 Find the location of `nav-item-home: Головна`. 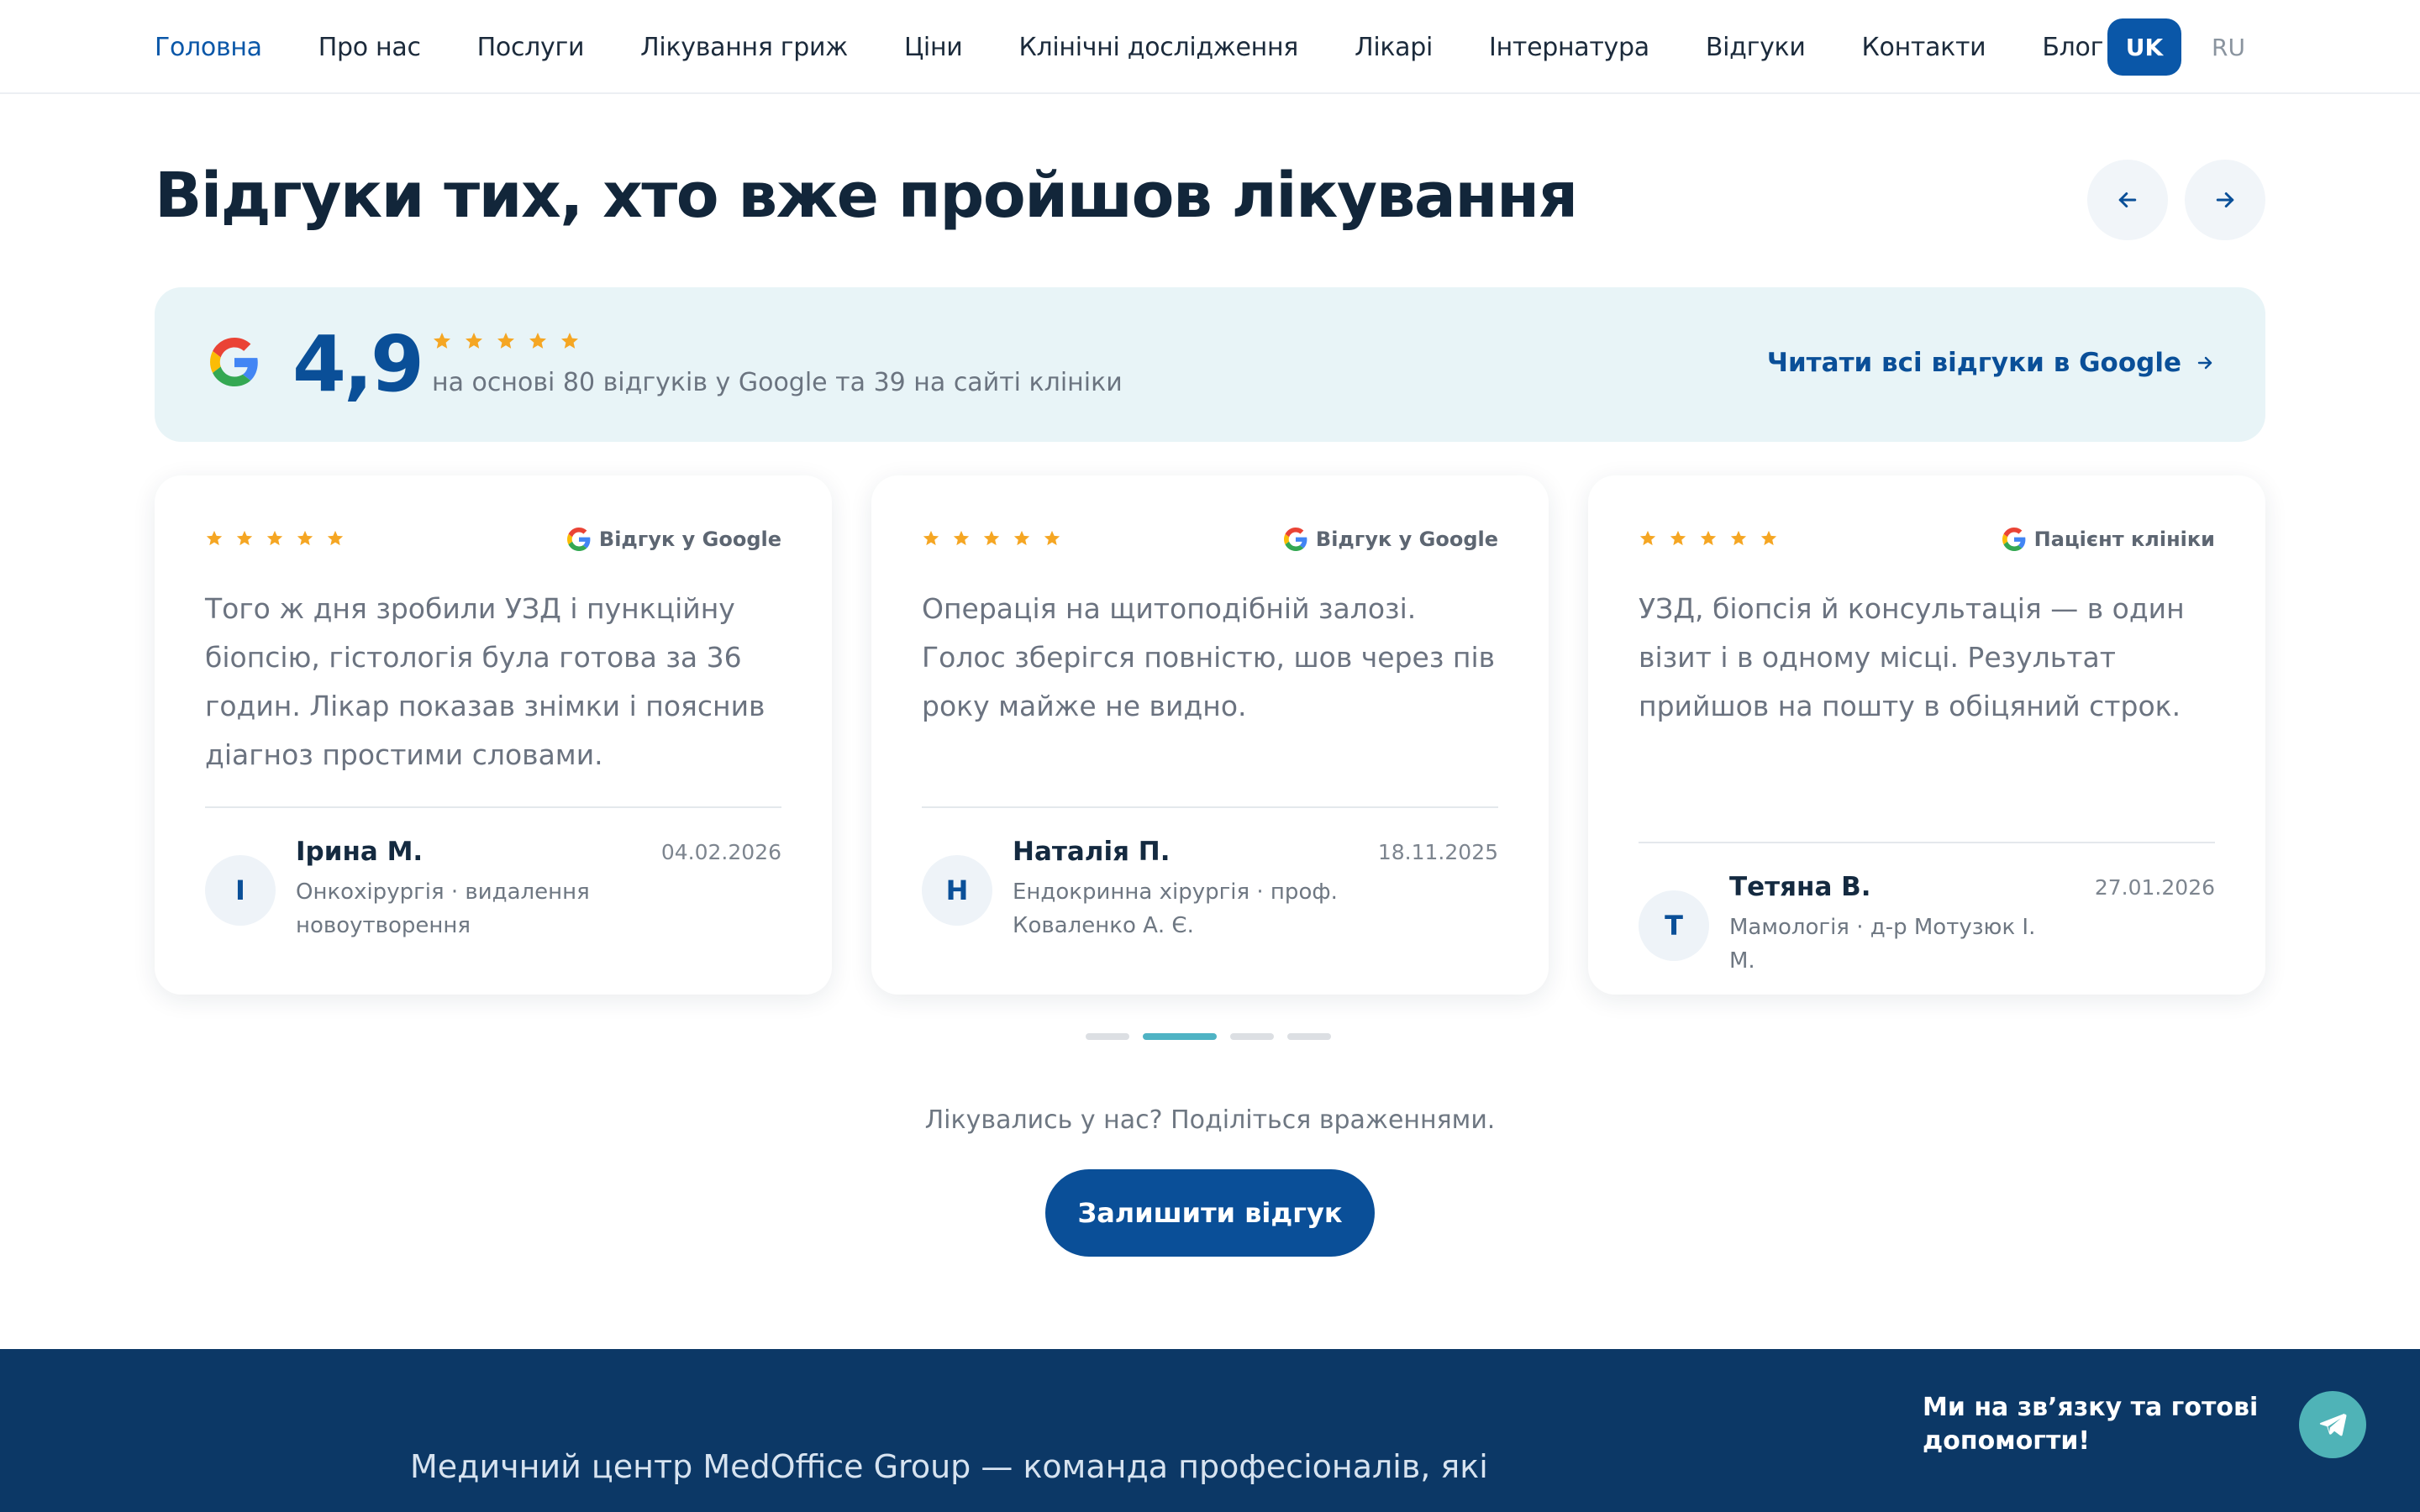

nav-item-home: Головна is located at coordinates (208, 47).